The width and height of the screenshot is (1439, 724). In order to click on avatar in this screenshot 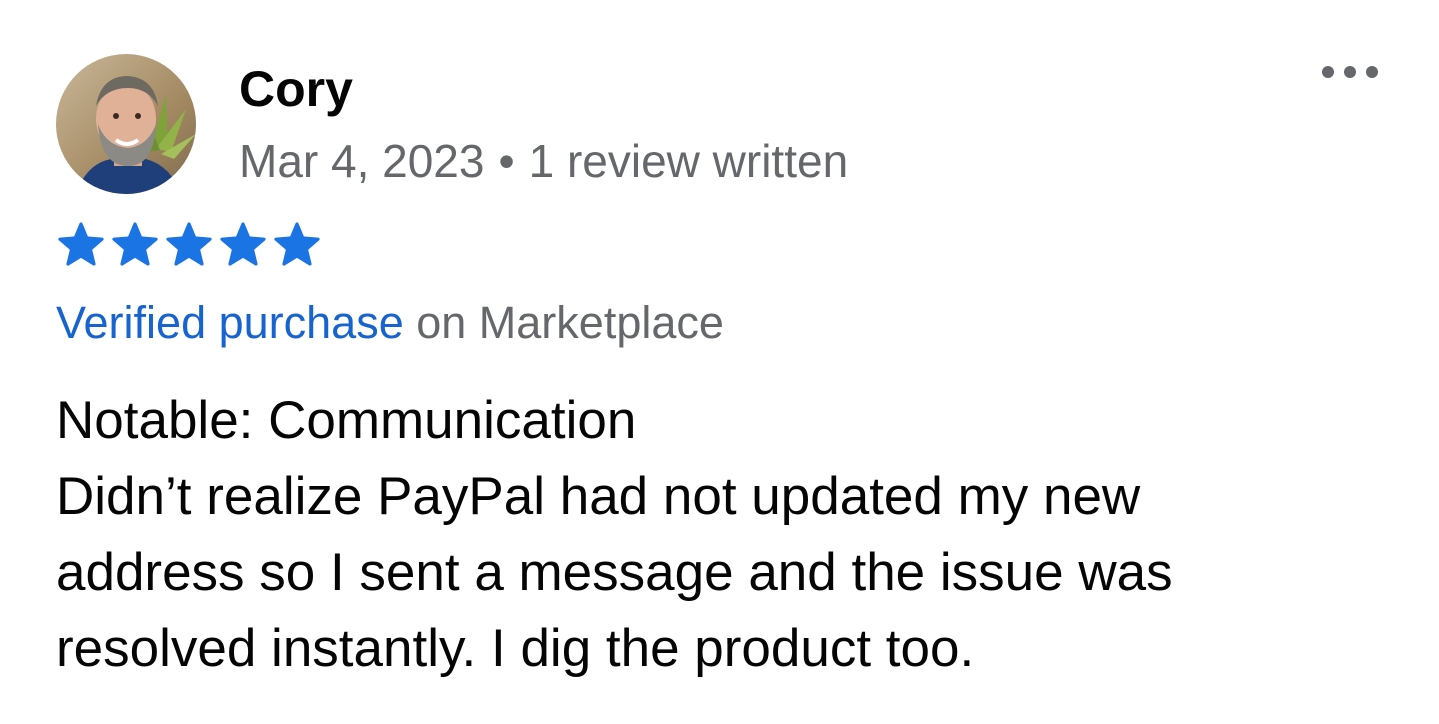, I will do `click(126, 124)`.